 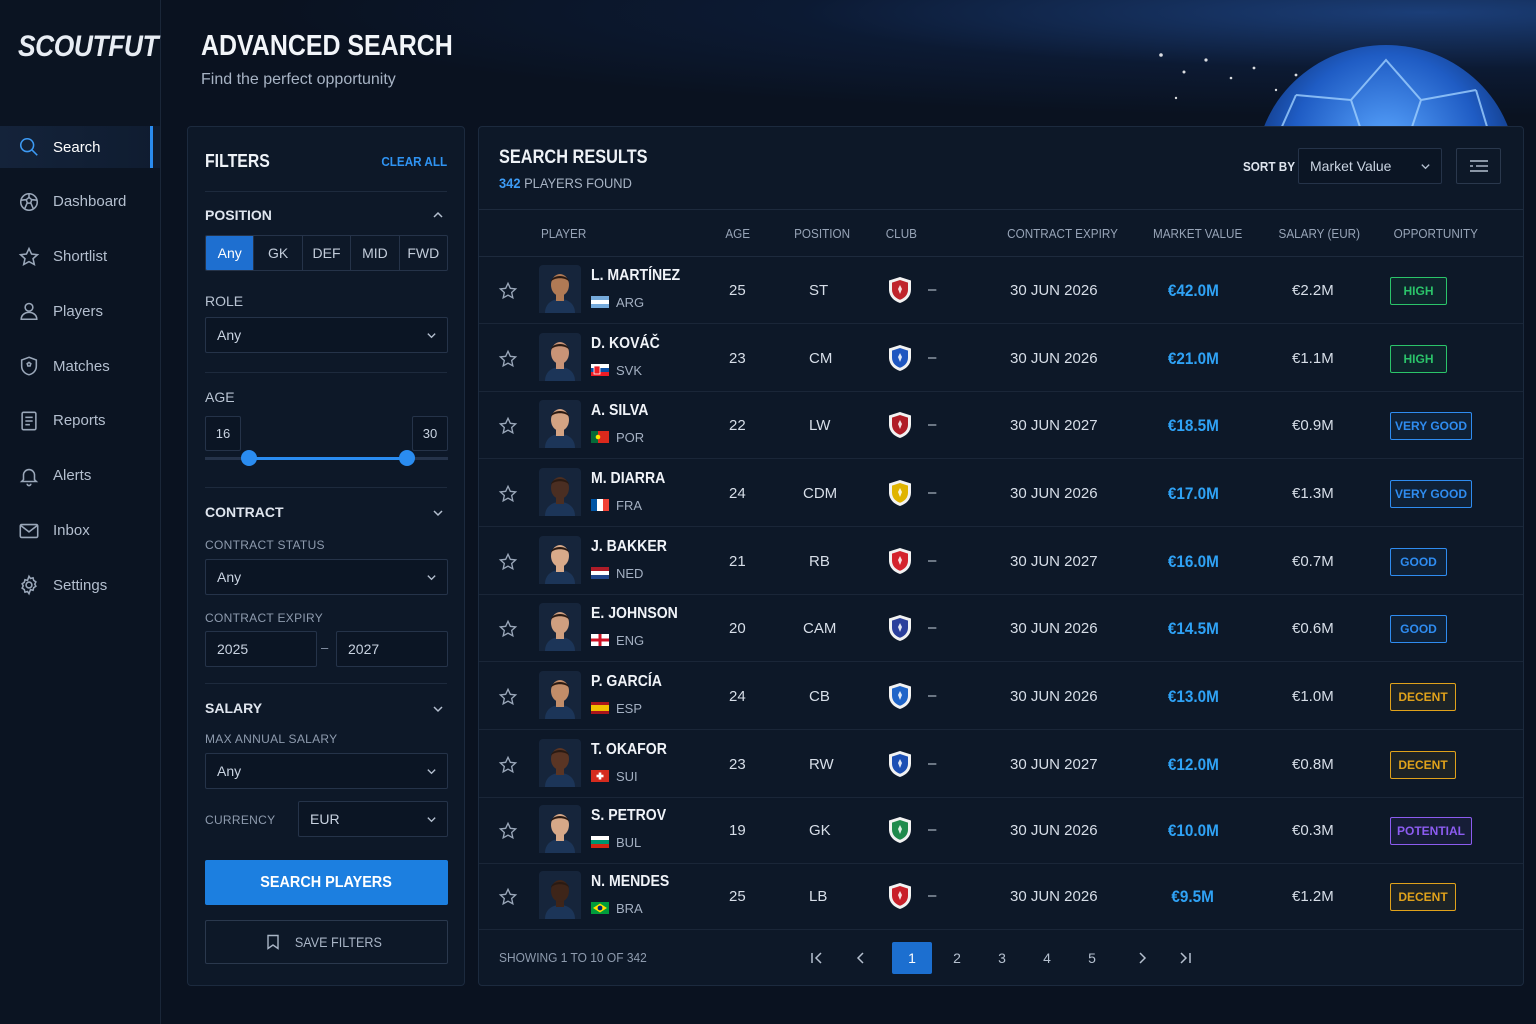 What do you see at coordinates (80, 421) in the screenshot?
I see `sidebar-item-reports: Reports` at bounding box center [80, 421].